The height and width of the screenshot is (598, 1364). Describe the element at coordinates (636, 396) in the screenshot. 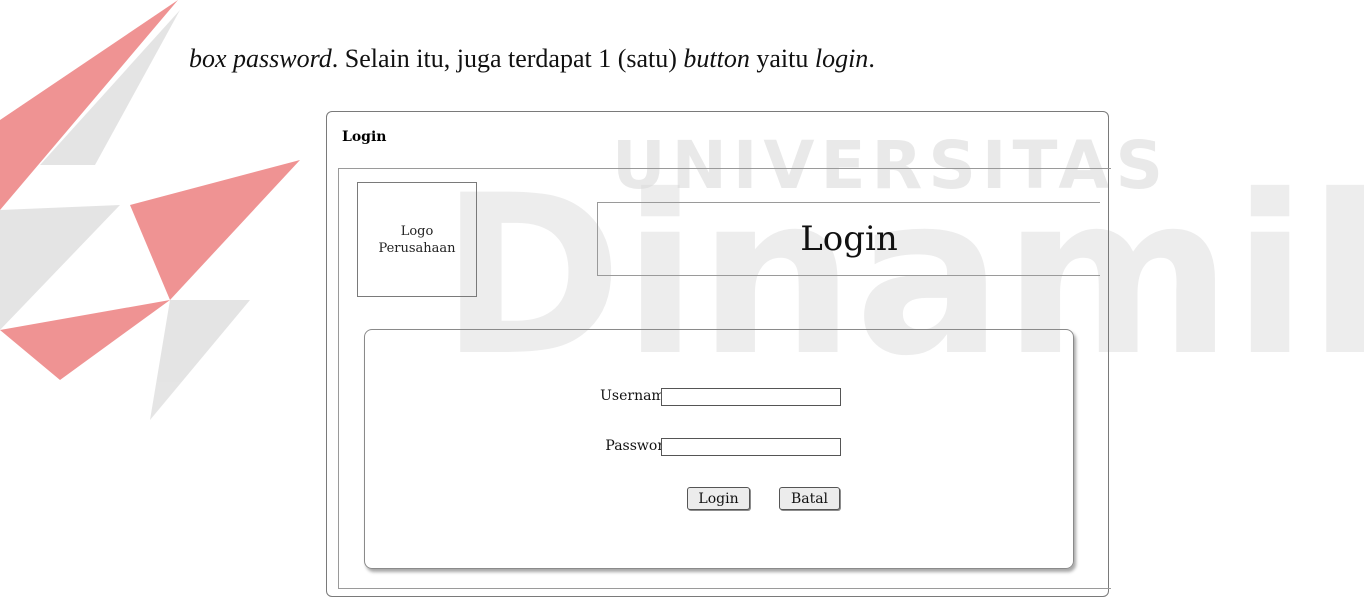

I see `username-label: Username` at that location.